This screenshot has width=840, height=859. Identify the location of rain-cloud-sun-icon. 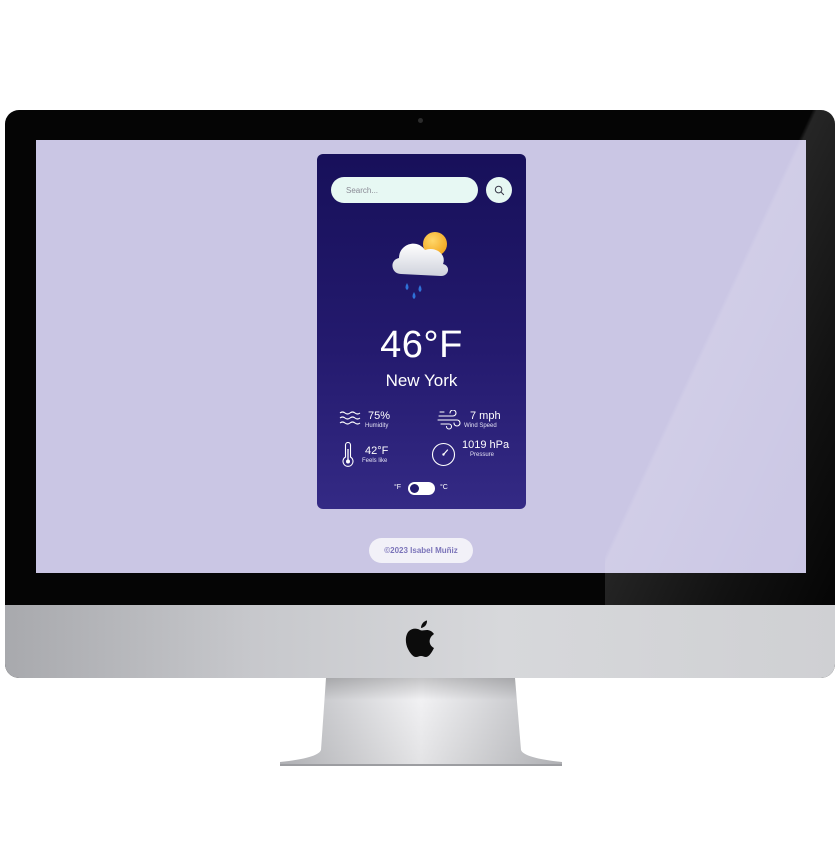
(420, 265).